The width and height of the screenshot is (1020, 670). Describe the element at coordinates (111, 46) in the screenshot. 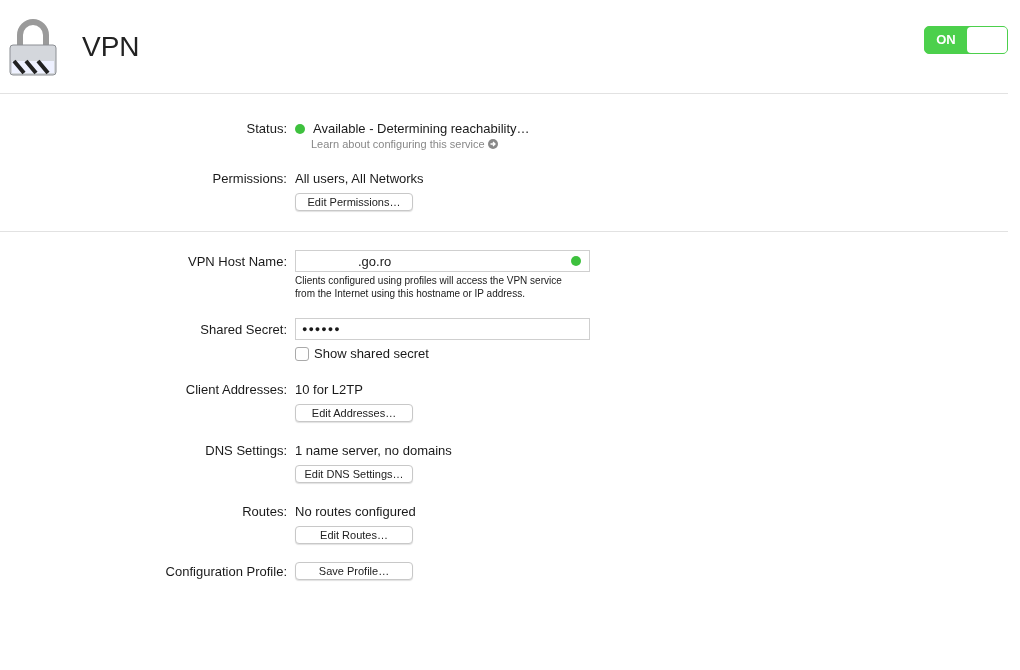

I see `page-title: VPN` at that location.